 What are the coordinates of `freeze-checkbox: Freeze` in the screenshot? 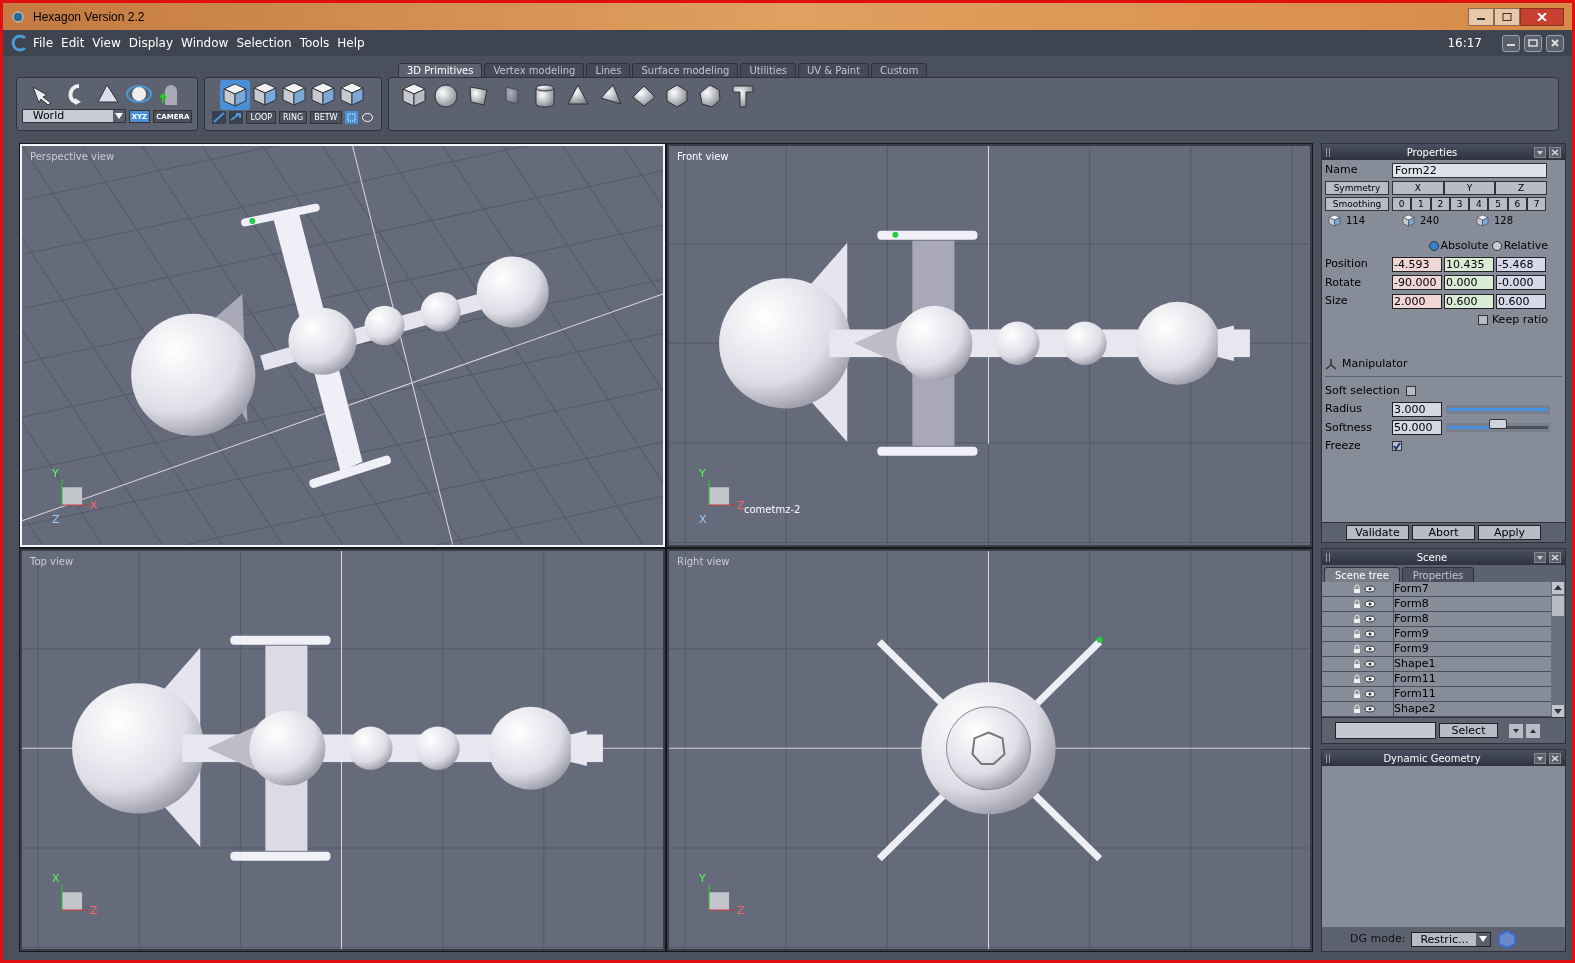 It's located at (1443, 446).